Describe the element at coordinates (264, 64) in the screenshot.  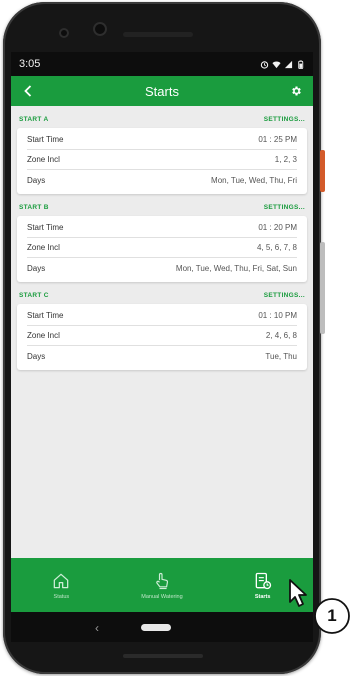
I see `alarm-icon` at that location.